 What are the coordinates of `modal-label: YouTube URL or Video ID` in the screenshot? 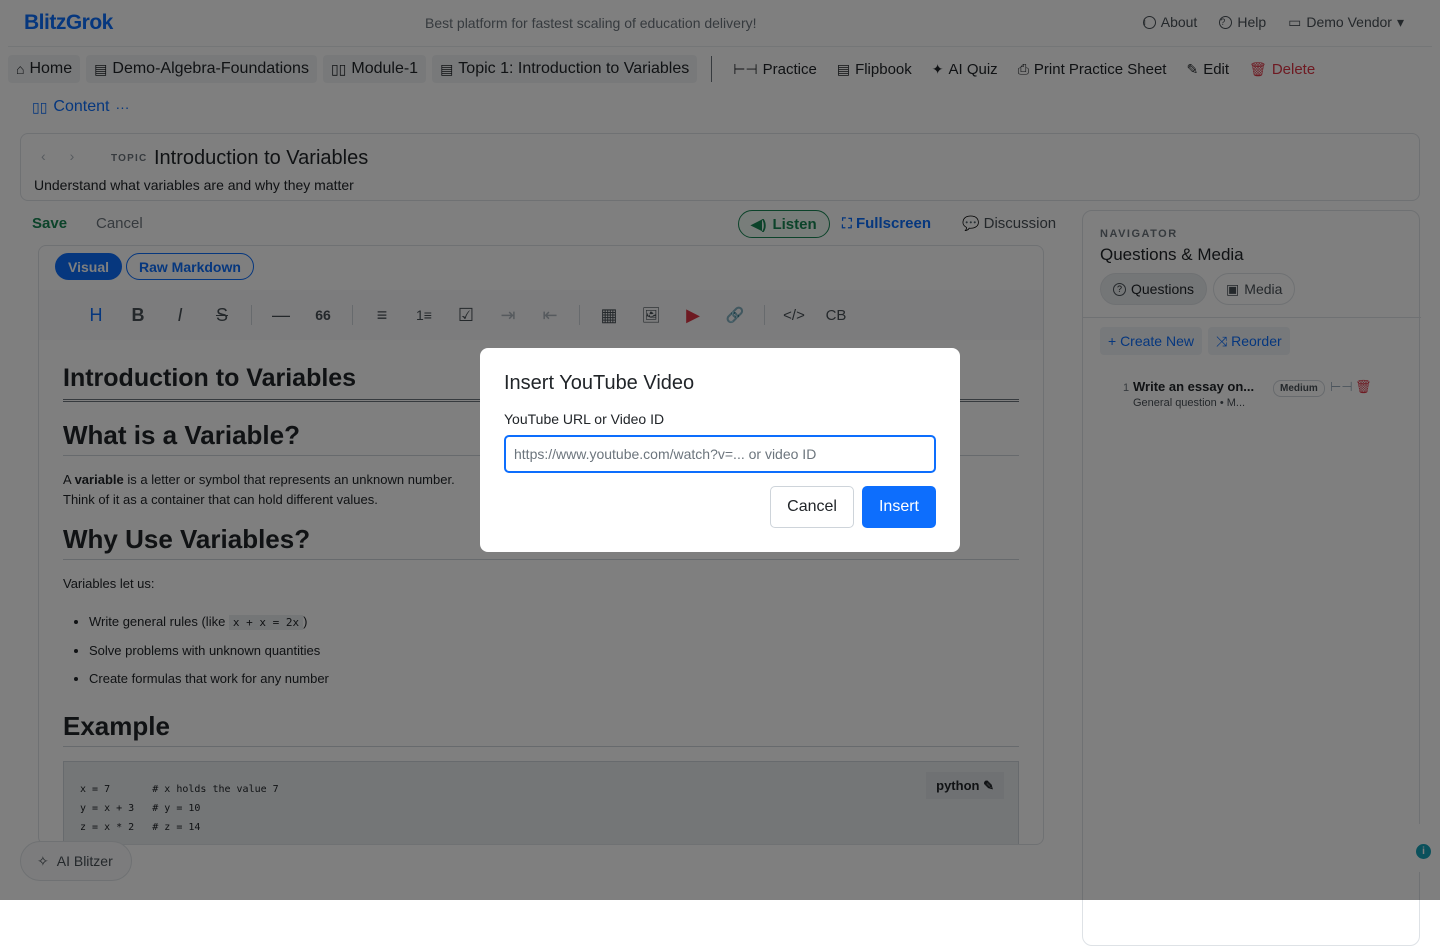 It's located at (584, 419).